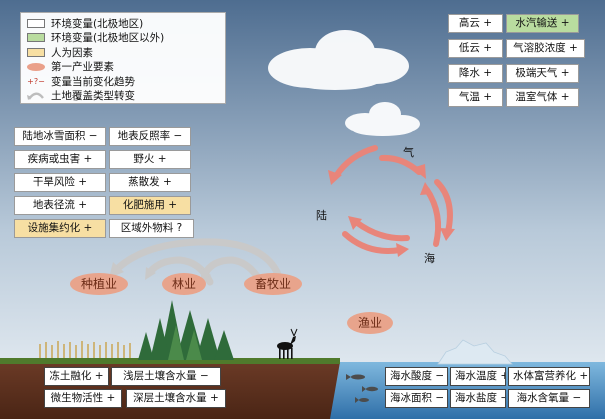 The image size is (605, 419). What do you see at coordinates (416, 398) in the screenshot?
I see `ocean-sea-ice-area: 海冰面积 −` at bounding box center [416, 398].